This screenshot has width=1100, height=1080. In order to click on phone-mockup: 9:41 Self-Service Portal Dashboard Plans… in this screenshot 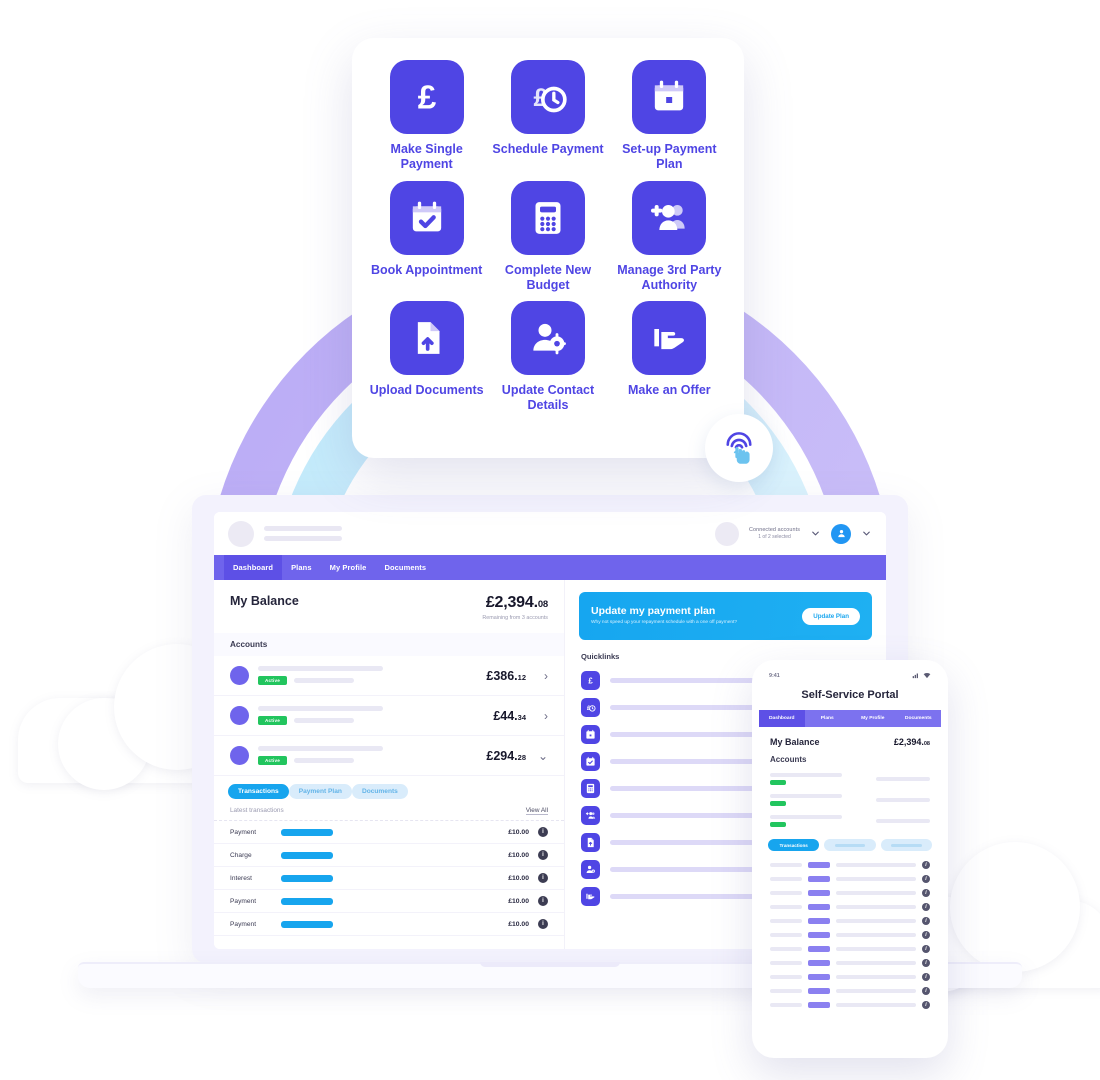, I will do `click(850, 859)`.